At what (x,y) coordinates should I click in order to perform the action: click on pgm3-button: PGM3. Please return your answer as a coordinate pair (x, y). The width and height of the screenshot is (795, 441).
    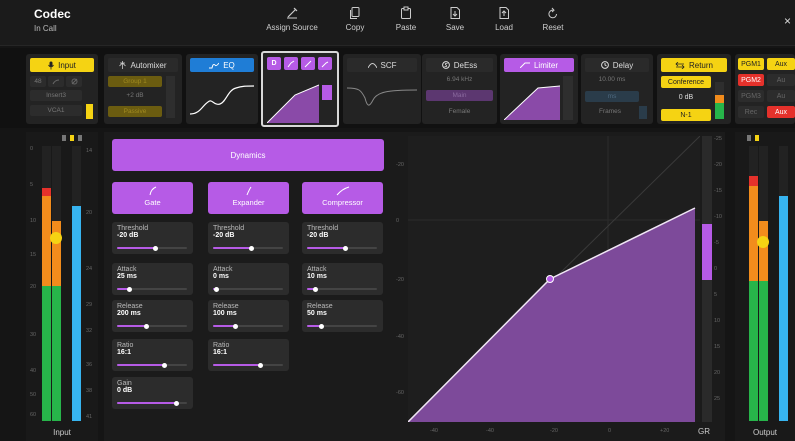
    Looking at the image, I should click on (751, 96).